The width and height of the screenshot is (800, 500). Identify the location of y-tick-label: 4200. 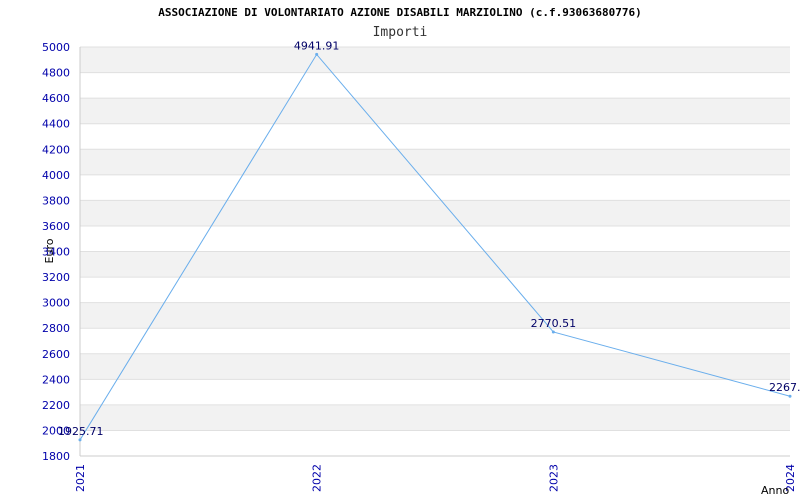
(56, 149).